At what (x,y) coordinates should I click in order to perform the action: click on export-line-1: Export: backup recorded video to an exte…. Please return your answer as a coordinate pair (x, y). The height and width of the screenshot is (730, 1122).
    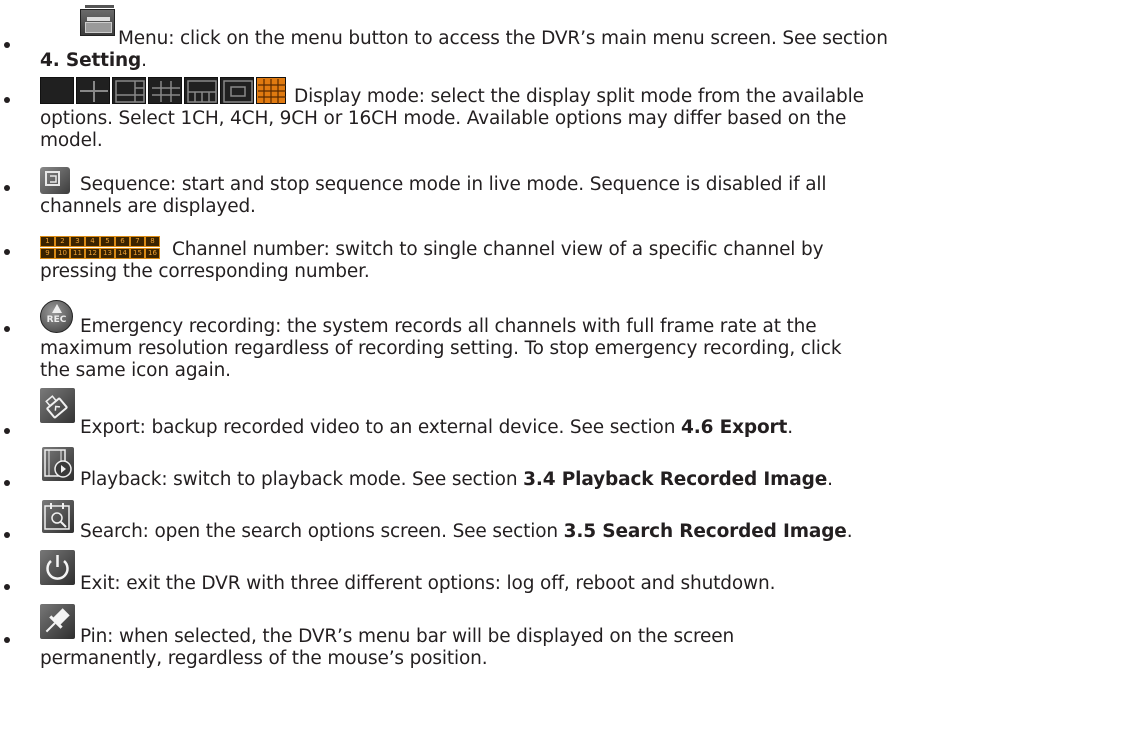
    Looking at the image, I should click on (436, 427).